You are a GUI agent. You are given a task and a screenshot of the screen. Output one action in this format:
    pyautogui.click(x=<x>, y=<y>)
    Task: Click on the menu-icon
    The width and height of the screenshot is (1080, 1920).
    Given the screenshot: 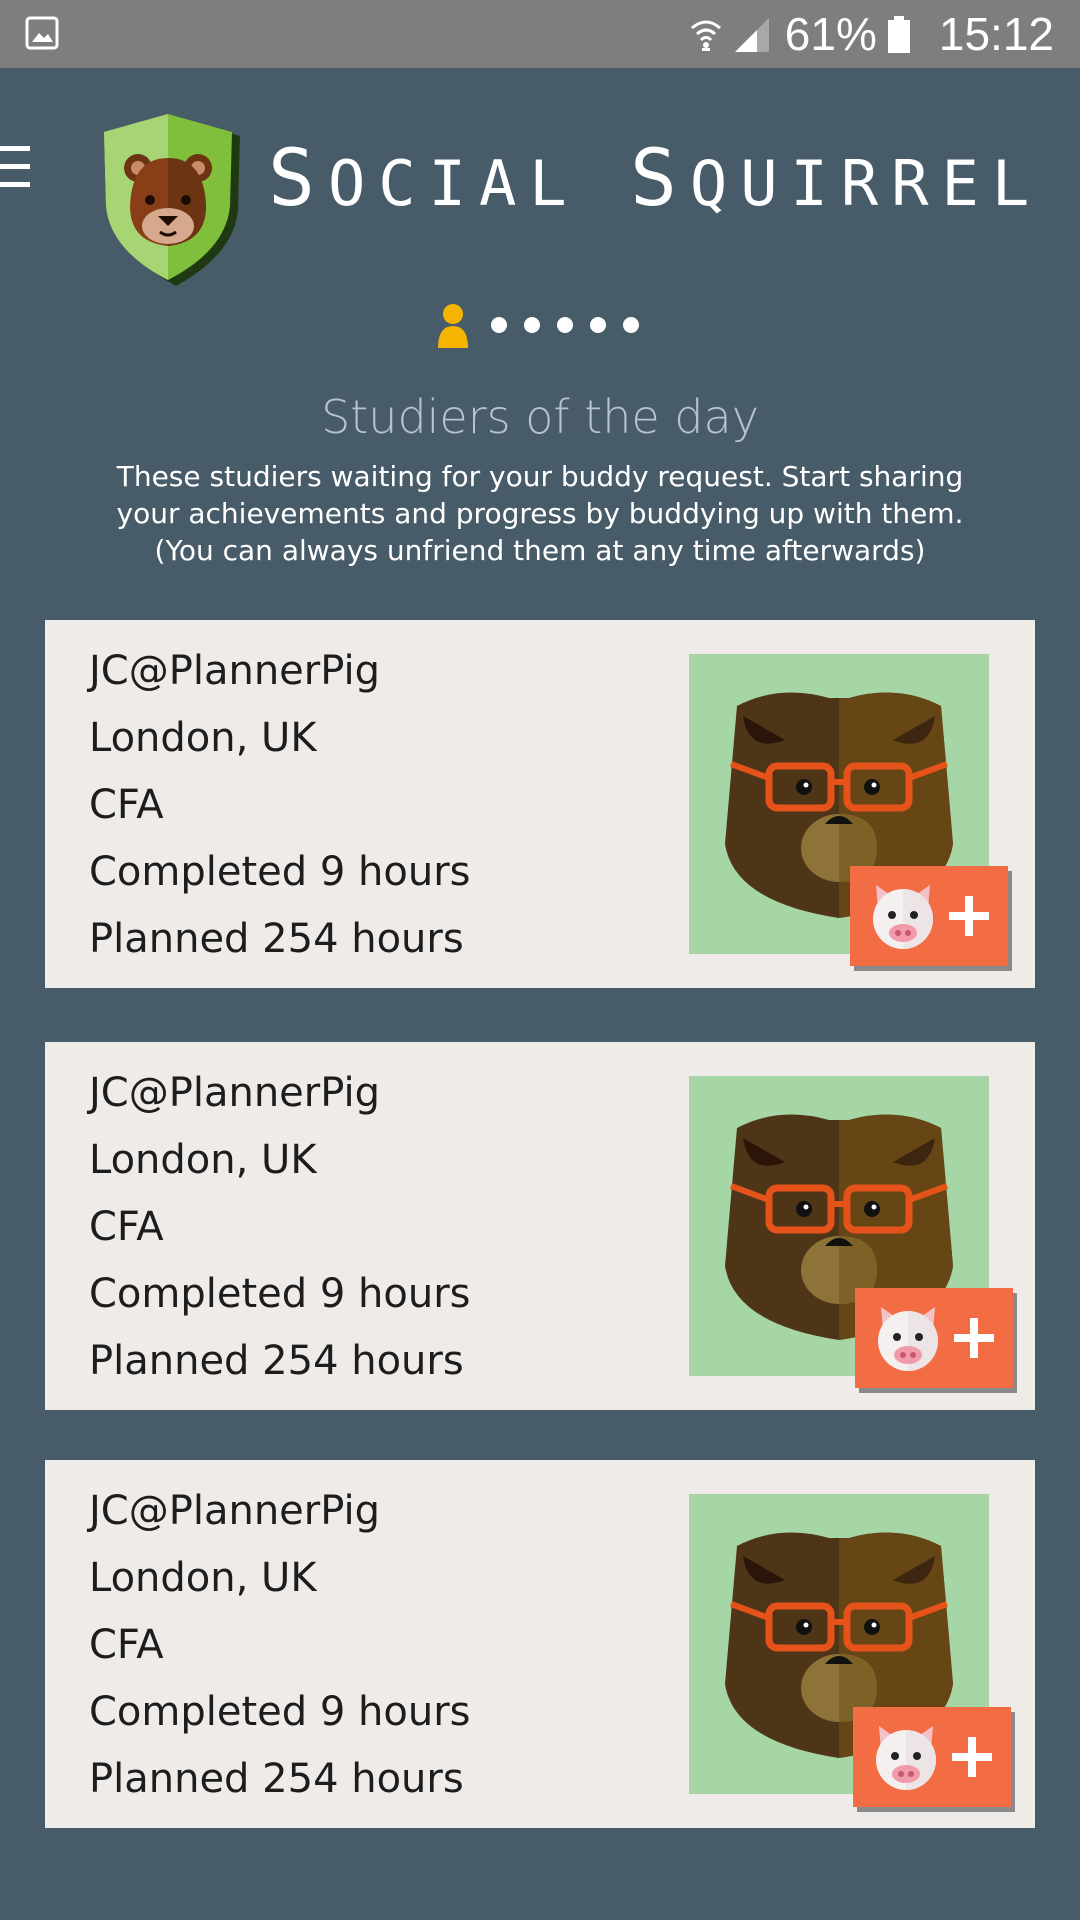 What is the action you would take?
    pyautogui.click(x=17, y=168)
    